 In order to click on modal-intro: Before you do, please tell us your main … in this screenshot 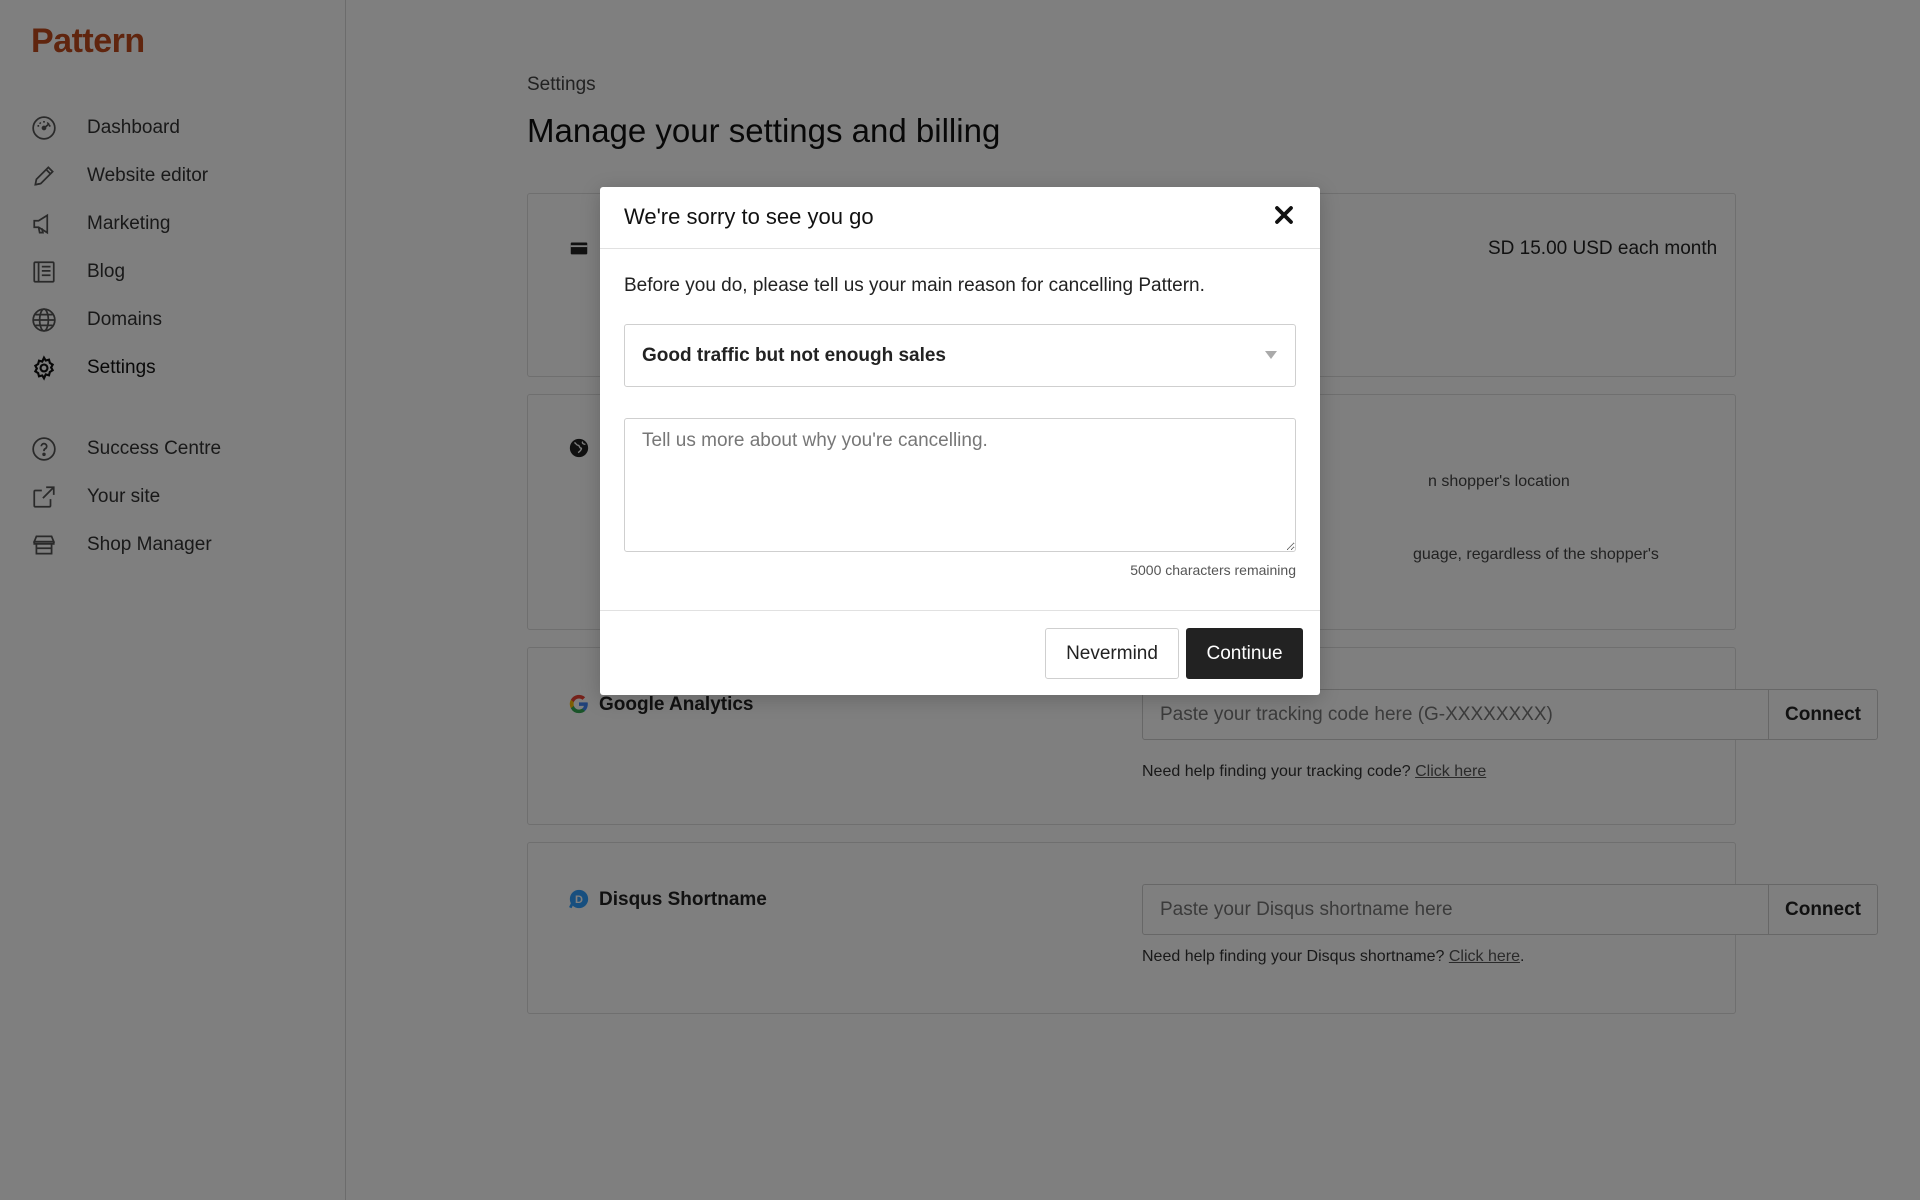, I will do `click(914, 285)`.